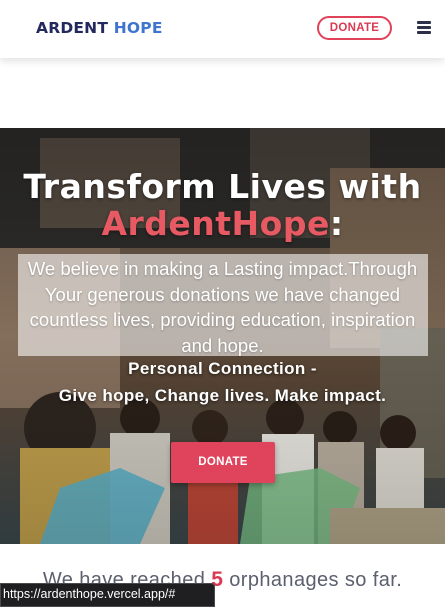 This screenshot has width=445, height=607. Describe the element at coordinates (72, 28) in the screenshot. I see `logo-word-ardent: ARDENT` at that location.